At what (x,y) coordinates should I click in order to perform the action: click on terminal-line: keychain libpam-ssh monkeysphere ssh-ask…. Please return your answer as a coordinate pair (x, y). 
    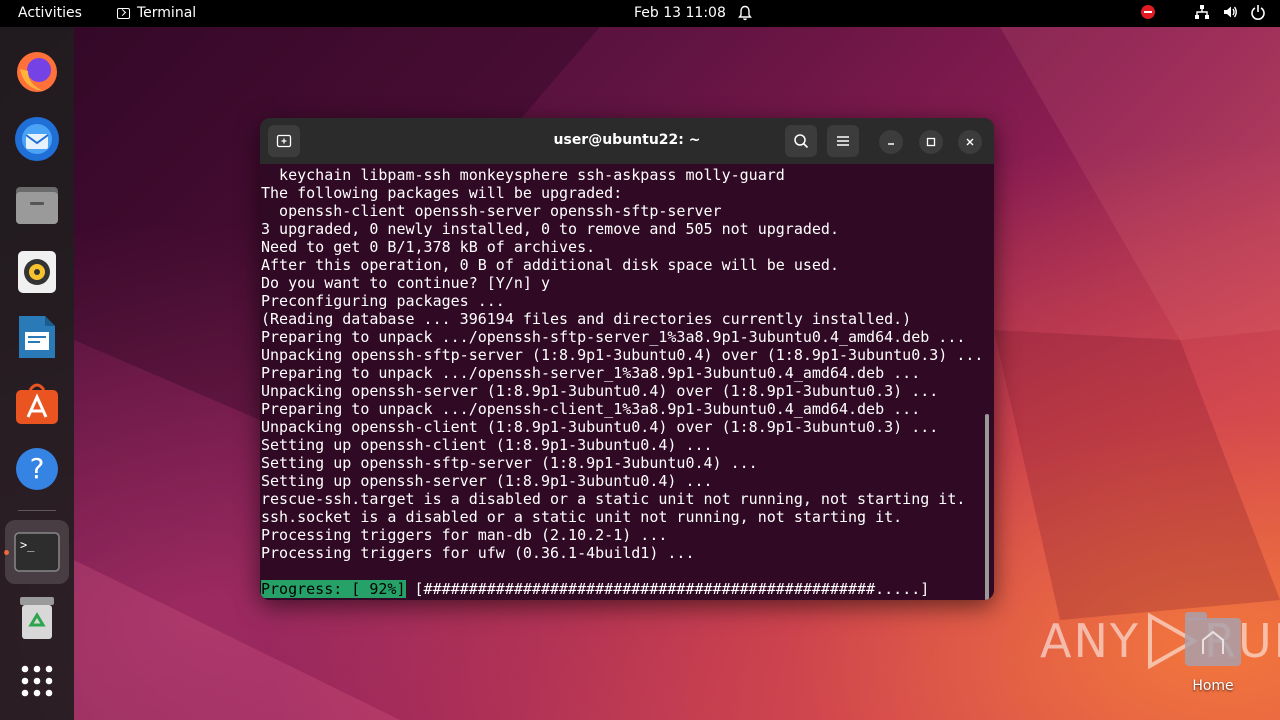
    Looking at the image, I should click on (523, 175).